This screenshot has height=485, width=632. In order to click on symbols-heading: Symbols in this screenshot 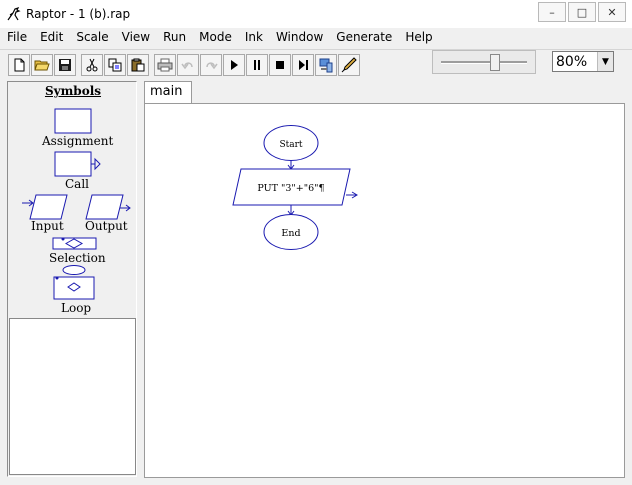, I will do `click(73, 91)`.